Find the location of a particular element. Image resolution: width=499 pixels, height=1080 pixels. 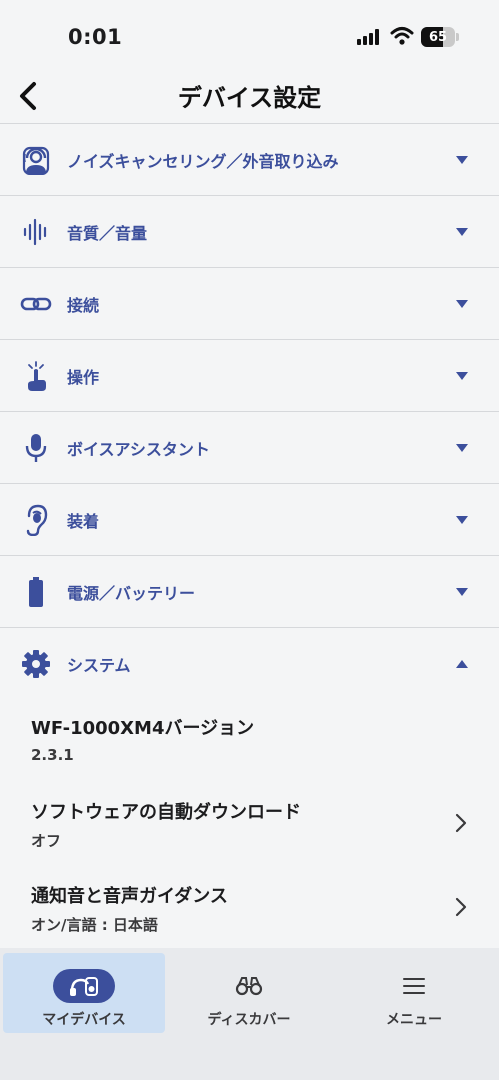

tab-label: メニュー is located at coordinates (414, 1020).